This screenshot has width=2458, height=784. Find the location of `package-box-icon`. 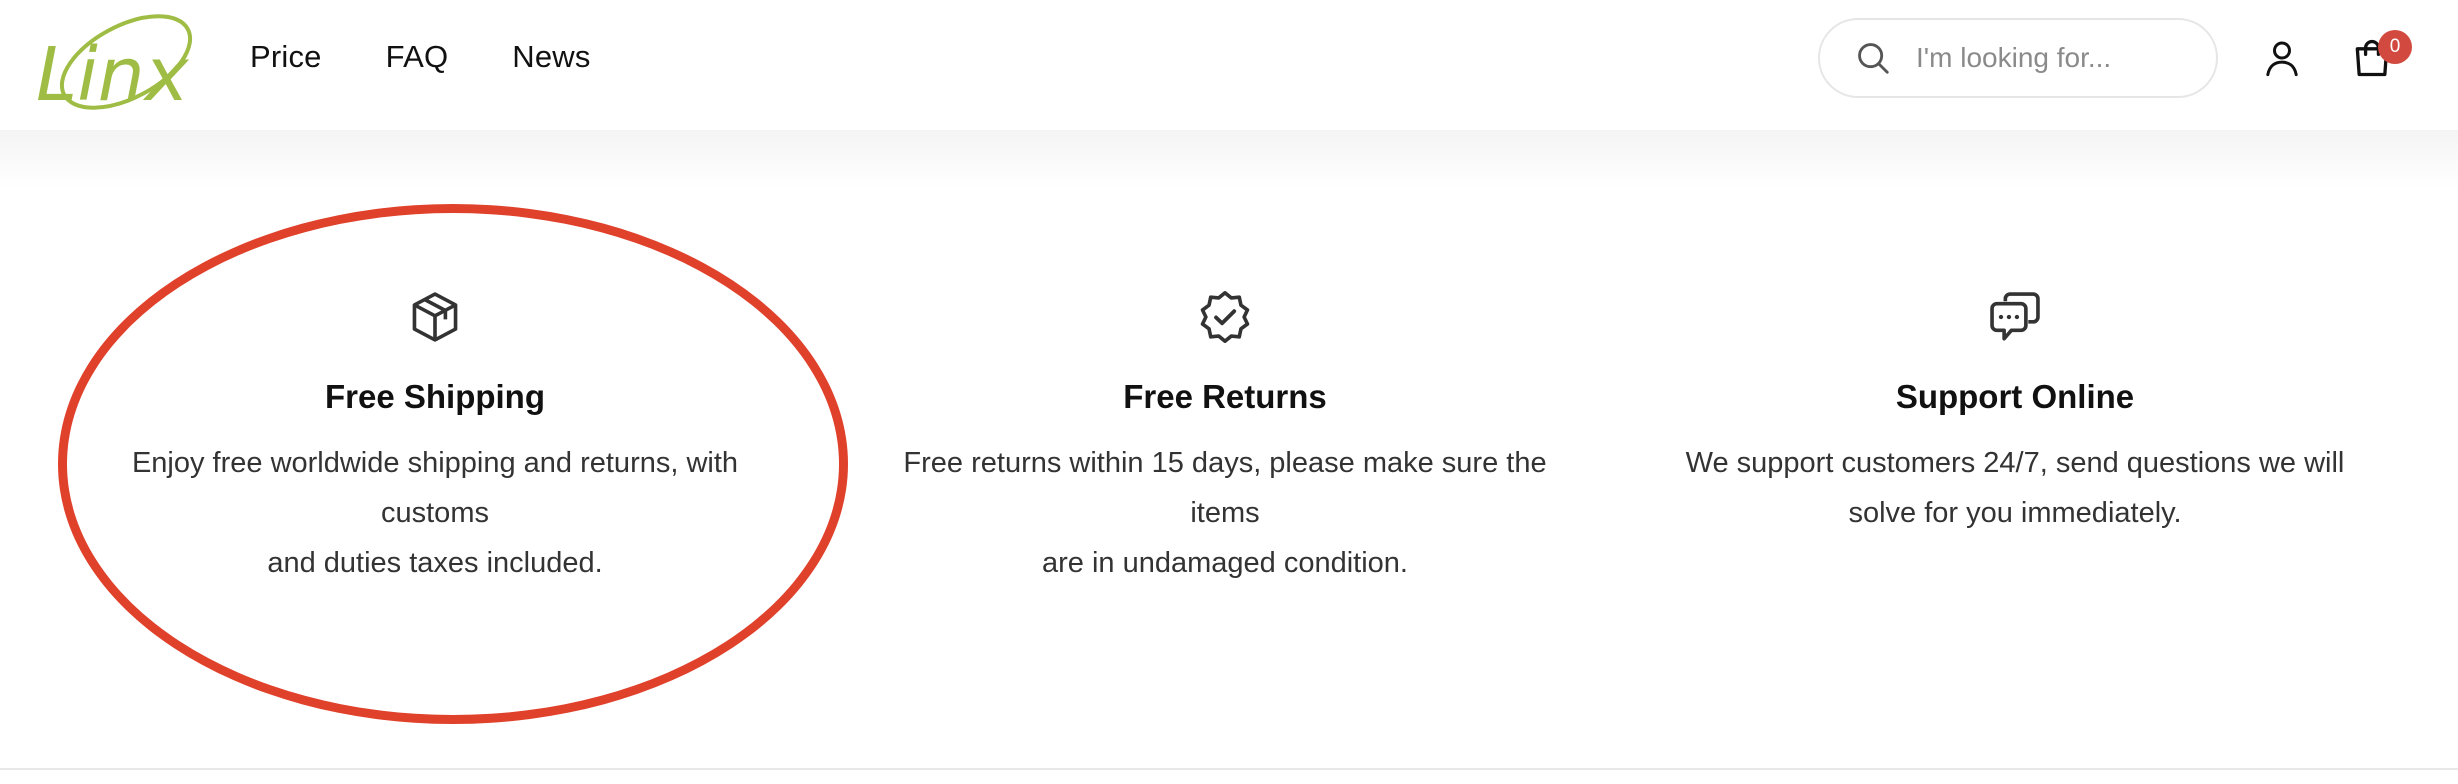

package-box-icon is located at coordinates (435, 317).